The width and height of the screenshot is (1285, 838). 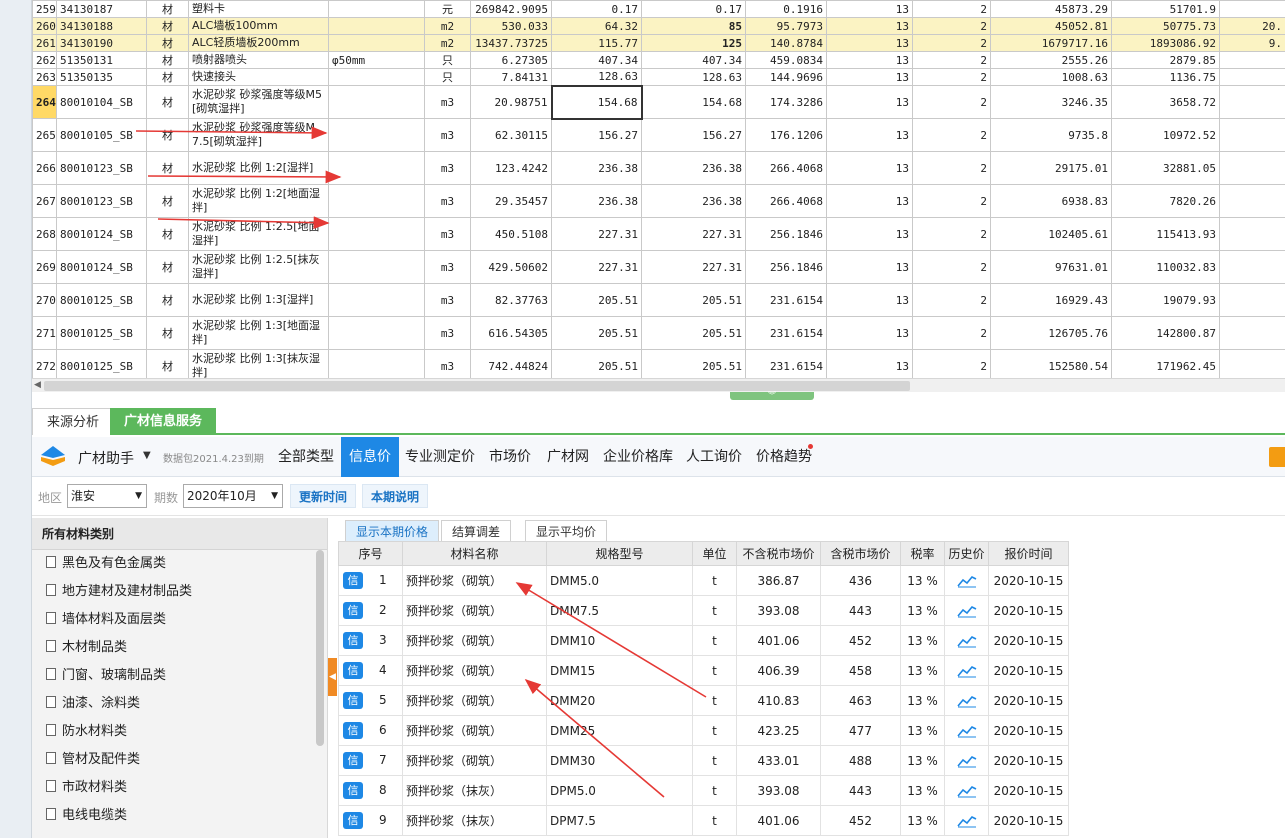 What do you see at coordinates (258, 300) in the screenshot?
I see `sheet-cell-name: 水泥砂浆 比例 1:3[湿拌]` at bounding box center [258, 300].